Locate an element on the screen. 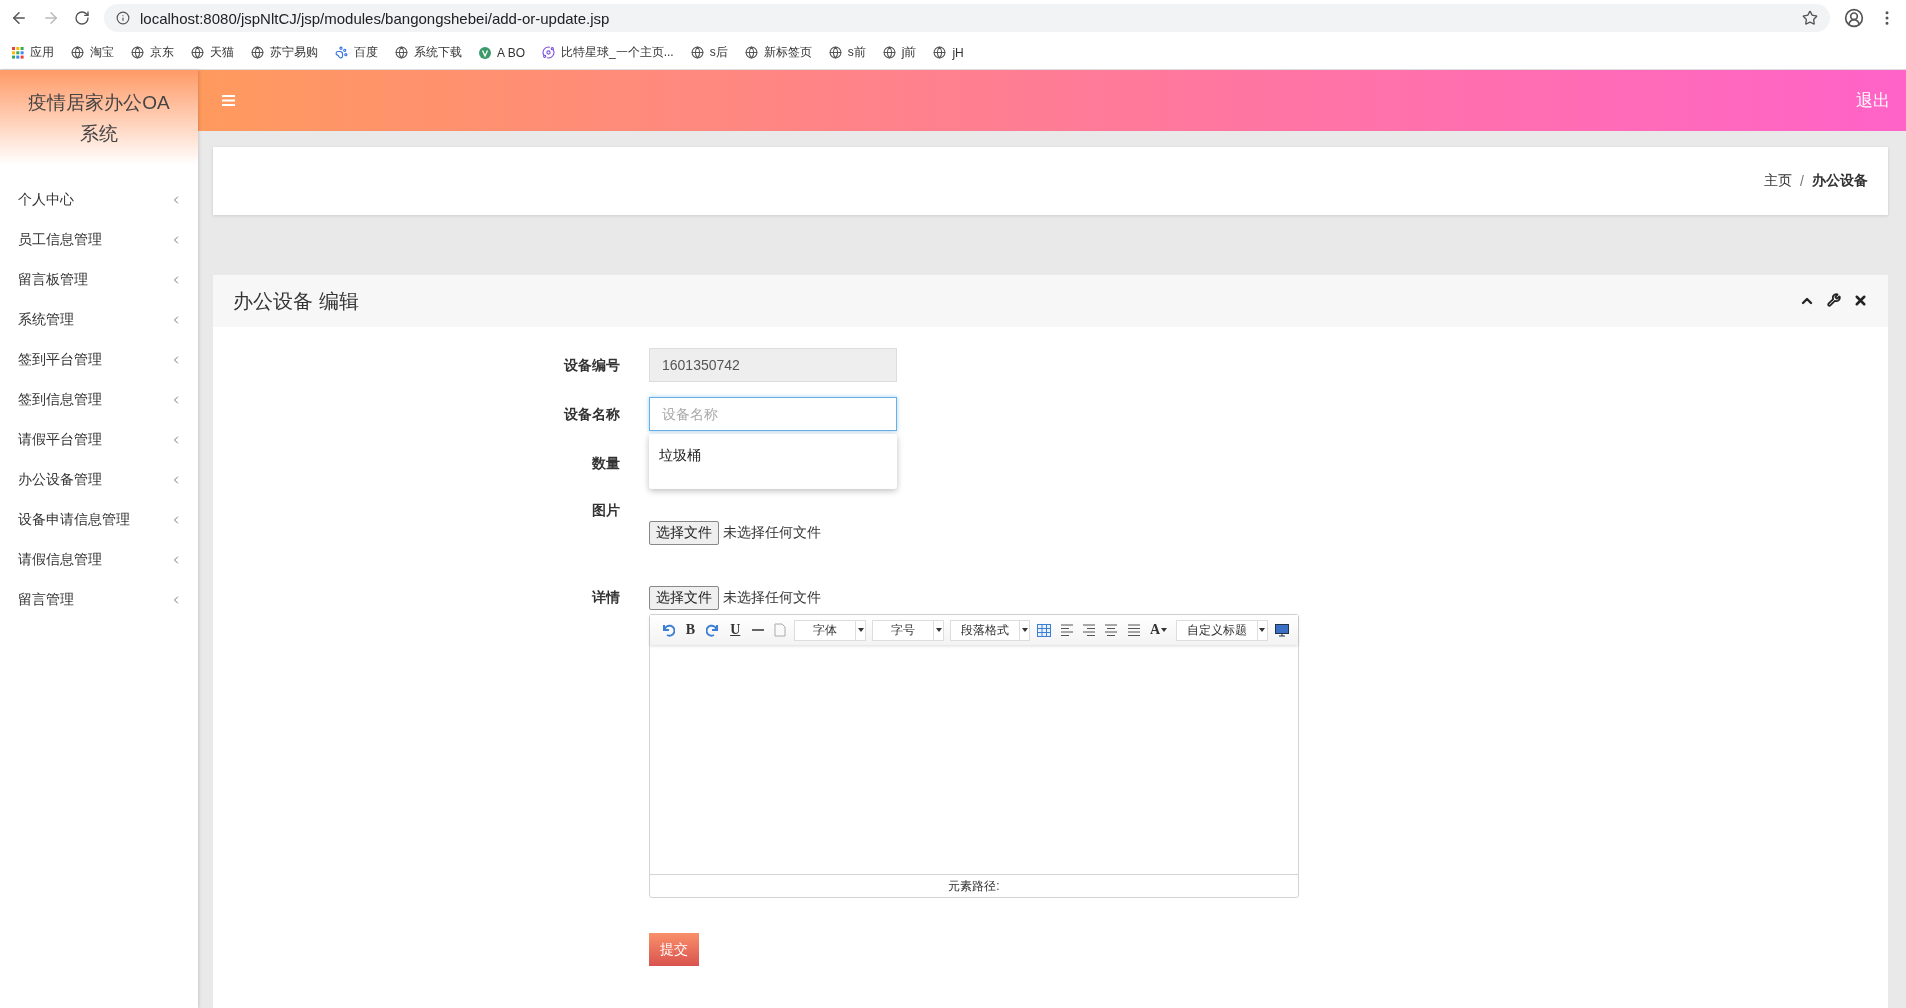 The height and width of the screenshot is (1008, 1906). sidebar-item: 请假信息管理 is located at coordinates (99, 560).